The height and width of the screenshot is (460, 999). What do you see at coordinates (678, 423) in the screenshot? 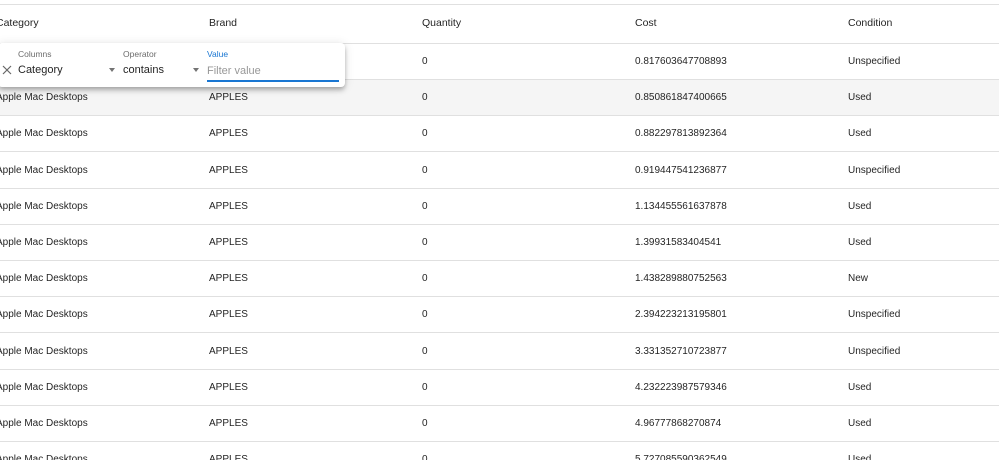
I see `cell-cost: 4.96777868270874` at bounding box center [678, 423].